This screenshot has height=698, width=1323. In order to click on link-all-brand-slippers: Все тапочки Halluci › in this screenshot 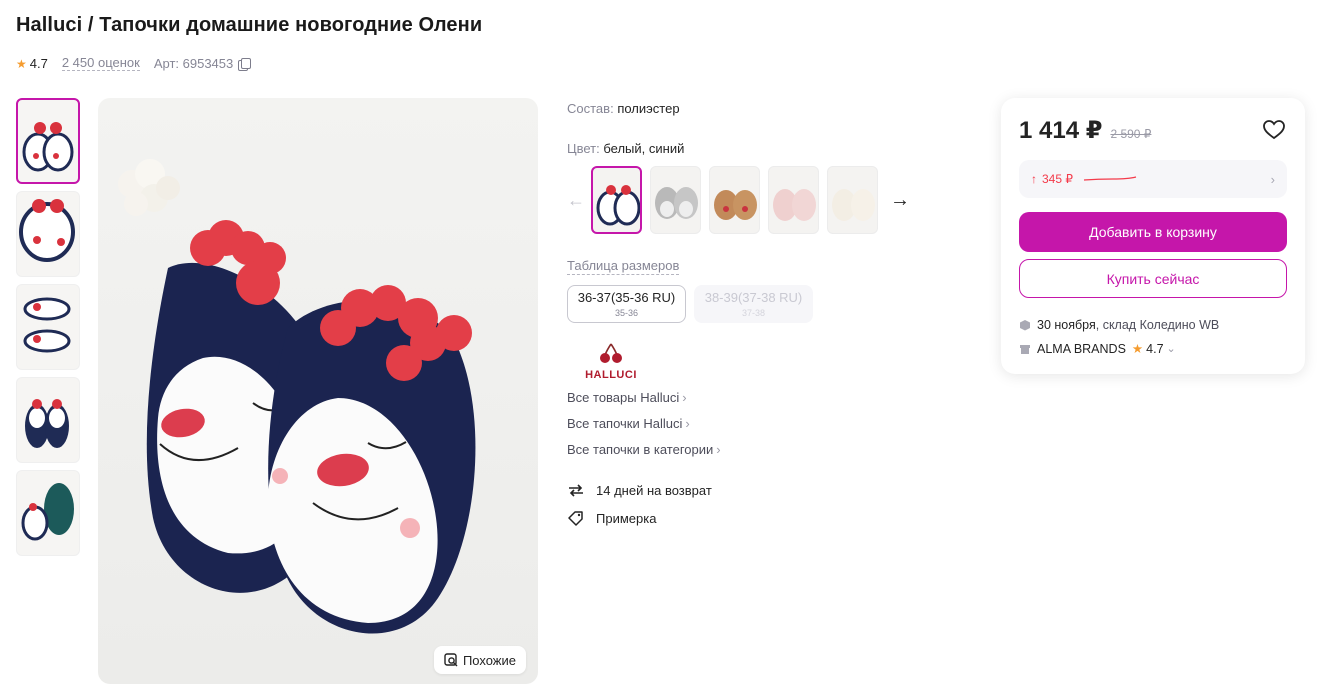, I will do `click(644, 423)`.